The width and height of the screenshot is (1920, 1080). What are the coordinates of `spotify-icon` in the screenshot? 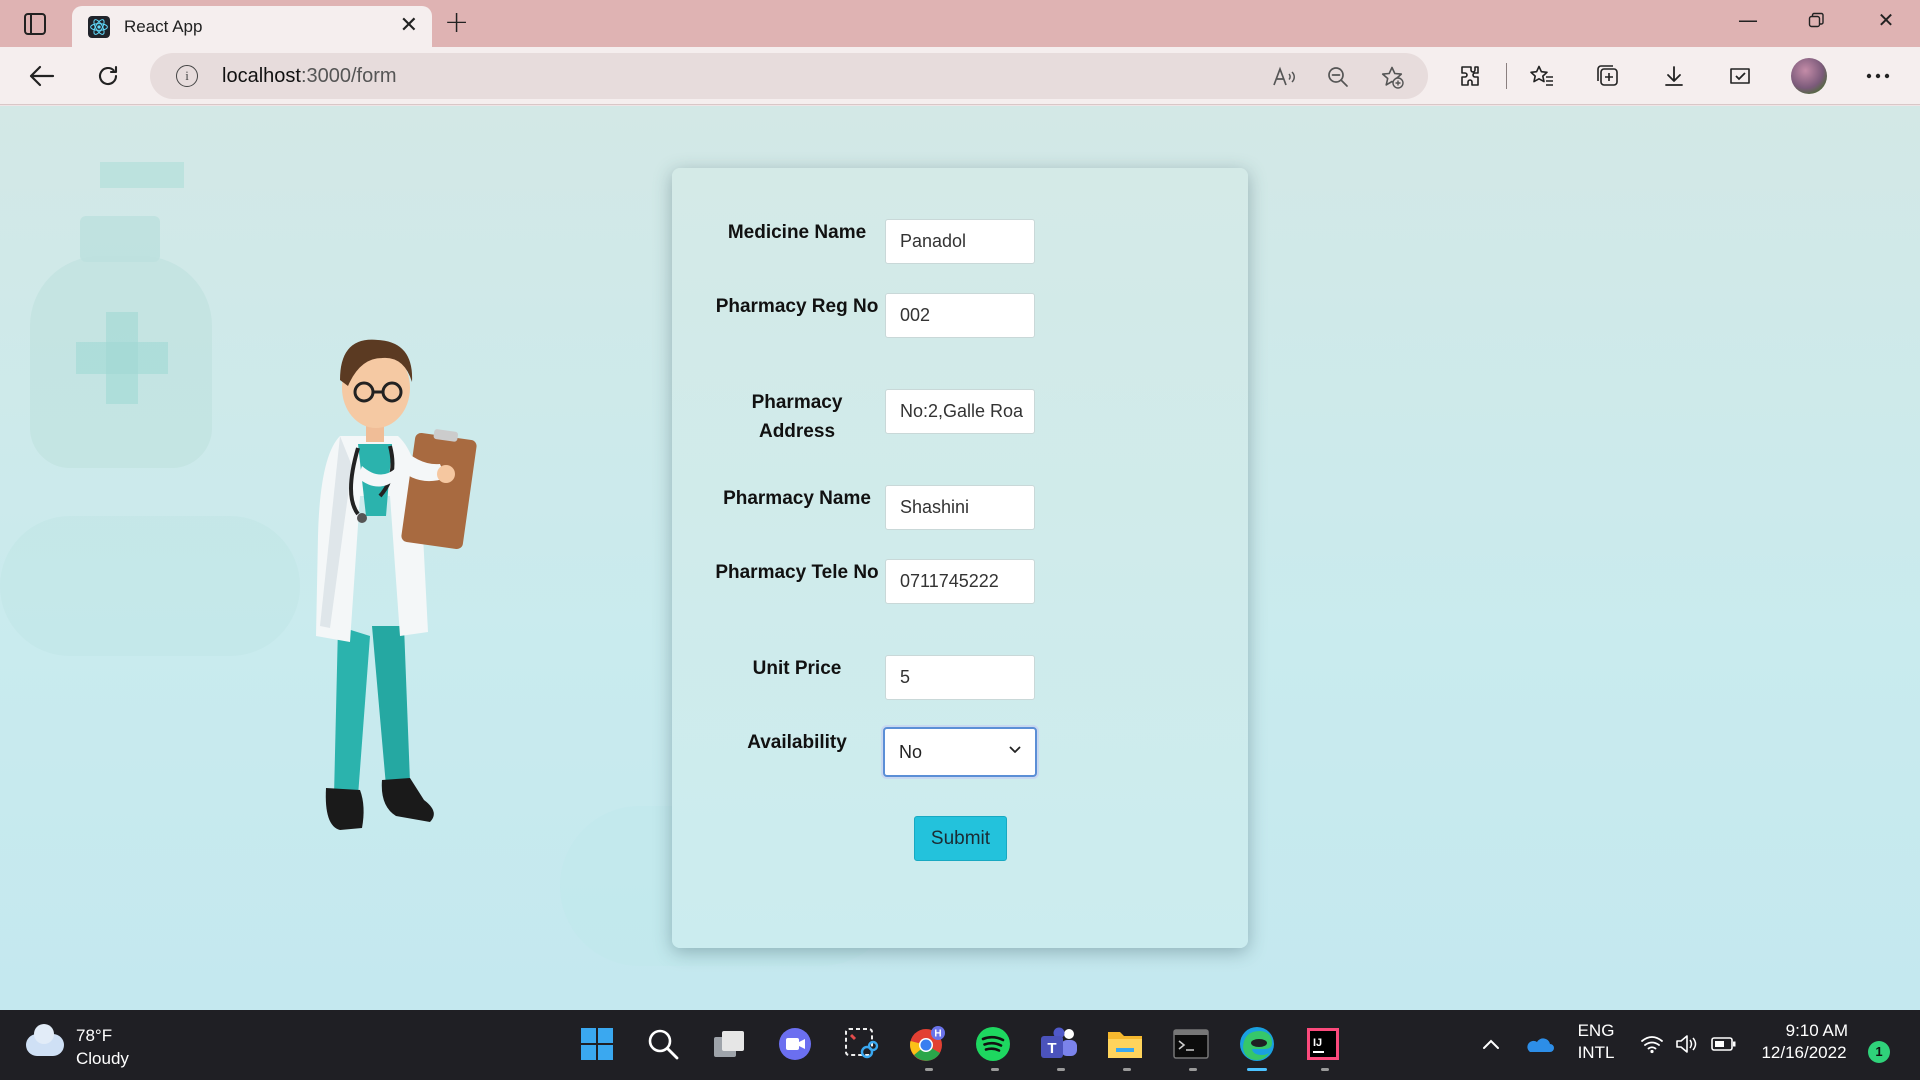 It's located at (993, 1044).